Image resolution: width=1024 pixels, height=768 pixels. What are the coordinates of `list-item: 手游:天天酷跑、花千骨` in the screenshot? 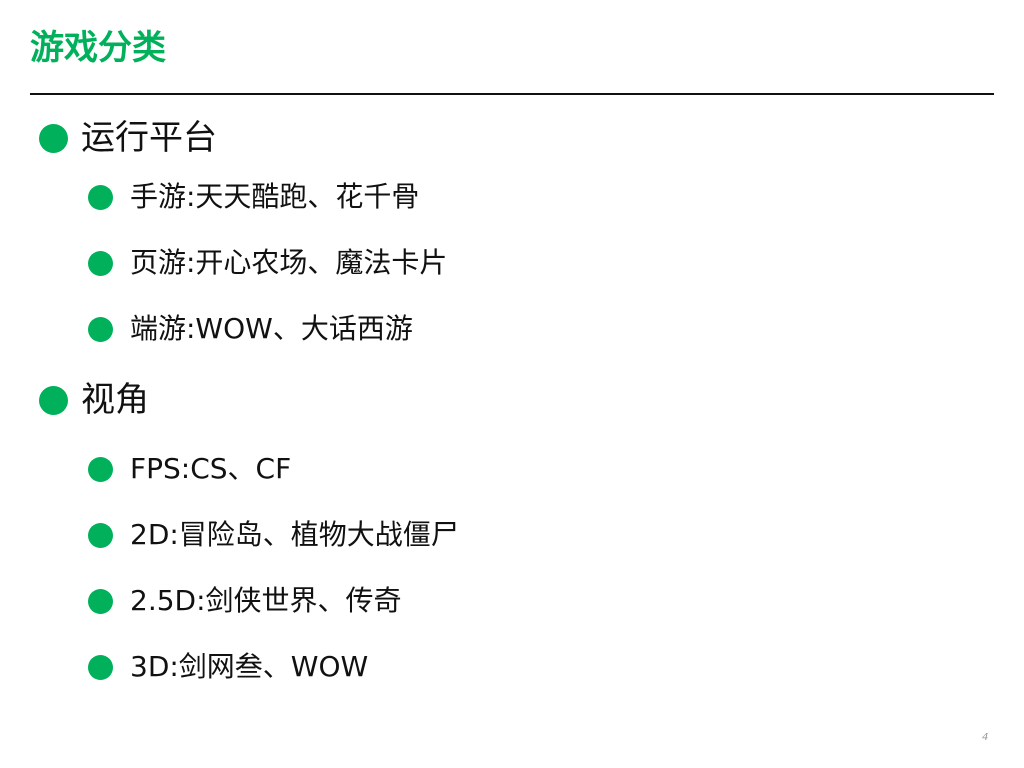 It's located at (253, 197).